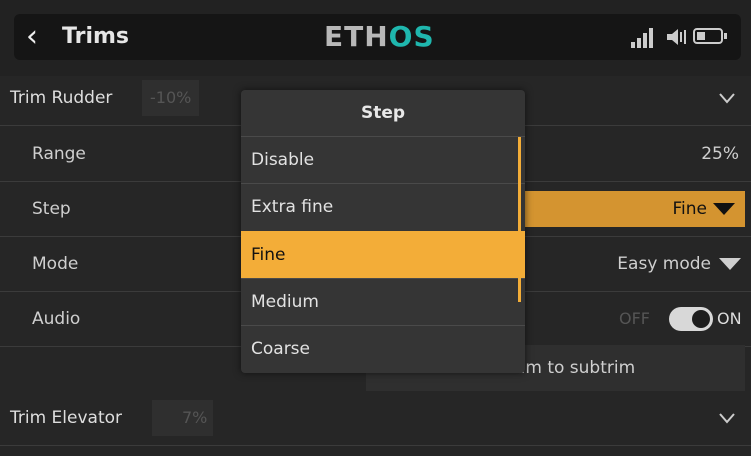 This screenshot has width=751, height=456. What do you see at coordinates (95, 36) in the screenshot?
I see `page-title: Trims` at bounding box center [95, 36].